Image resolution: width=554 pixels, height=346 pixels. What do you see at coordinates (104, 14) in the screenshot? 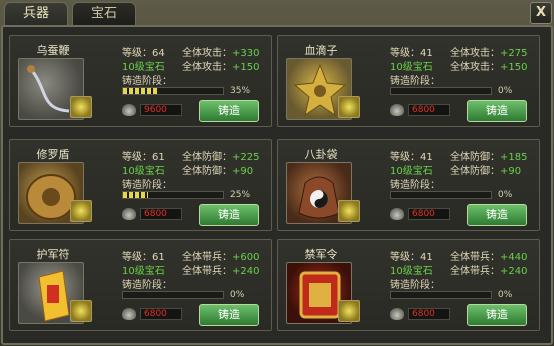
I see `tab-gems: 宝石` at bounding box center [104, 14].